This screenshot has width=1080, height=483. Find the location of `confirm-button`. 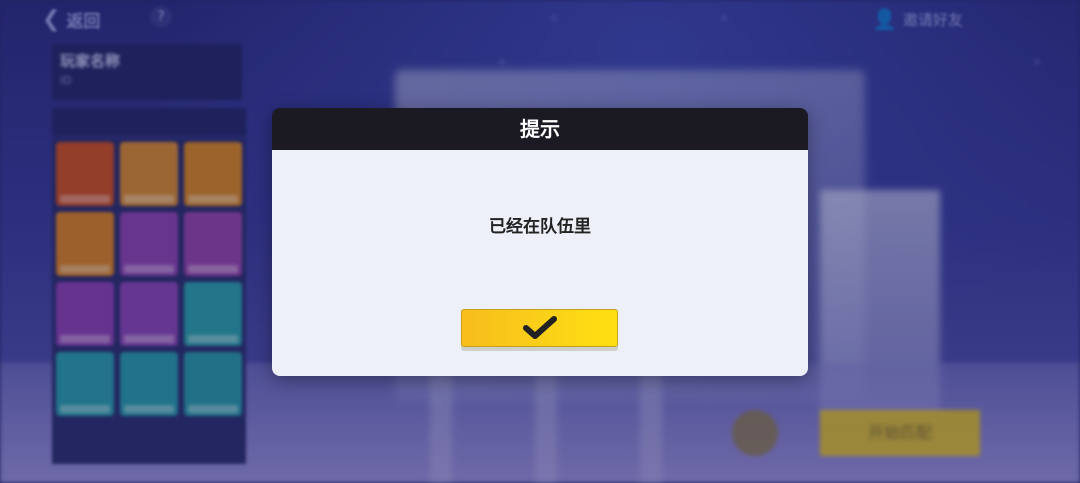

confirm-button is located at coordinates (539, 328).